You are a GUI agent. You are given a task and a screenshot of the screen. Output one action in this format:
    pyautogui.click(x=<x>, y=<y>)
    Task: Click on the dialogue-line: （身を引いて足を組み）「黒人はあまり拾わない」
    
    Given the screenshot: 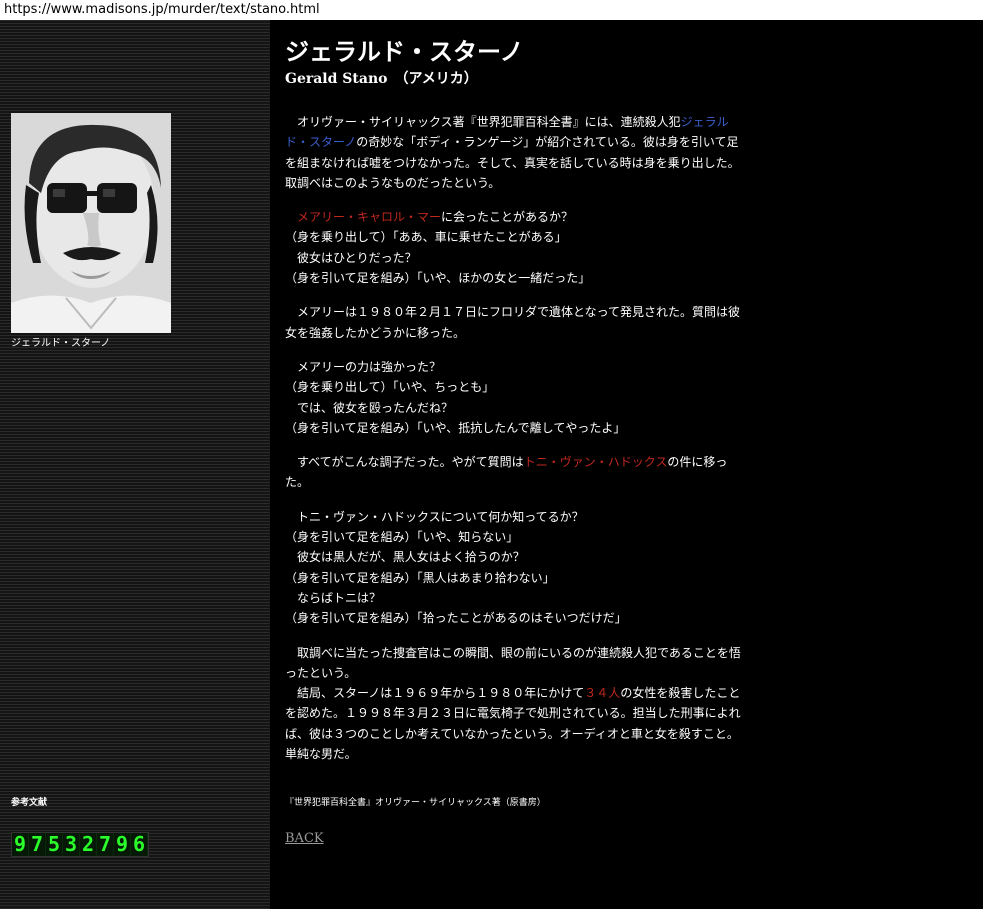 What is the action you would take?
    pyautogui.click(x=420, y=577)
    